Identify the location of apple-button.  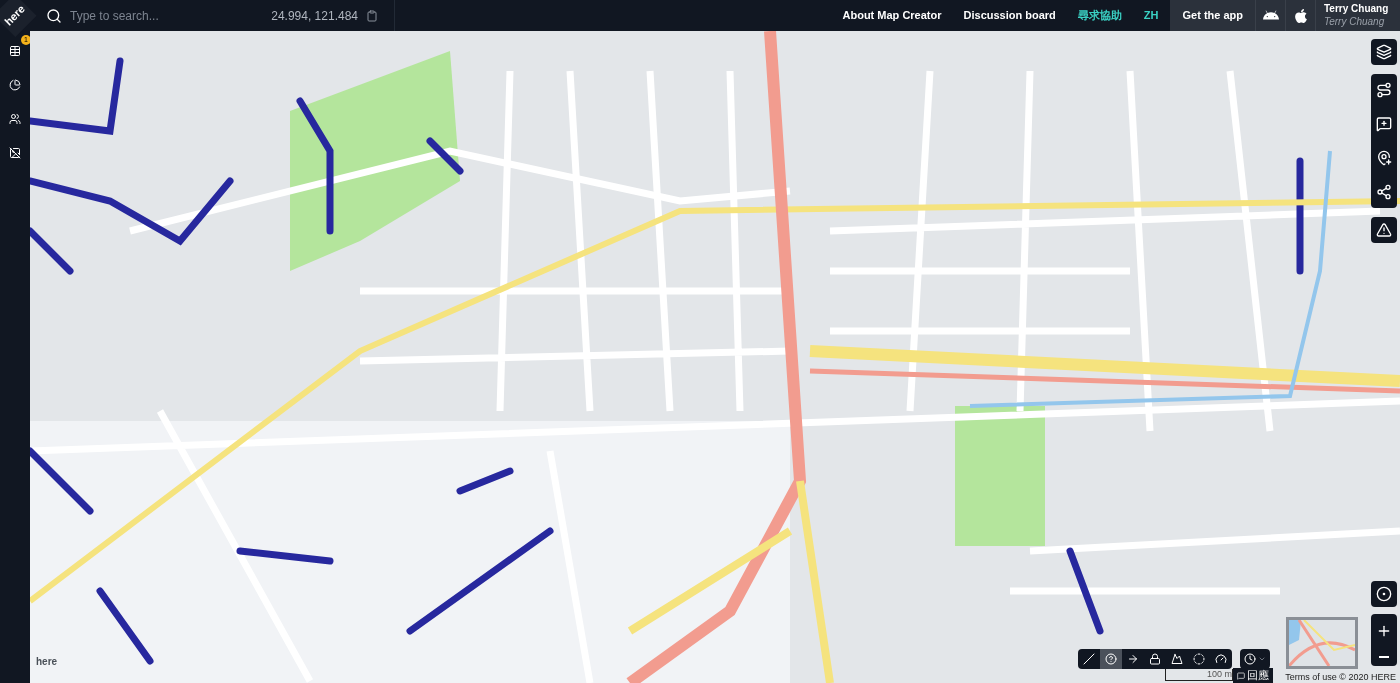
(1301, 15).